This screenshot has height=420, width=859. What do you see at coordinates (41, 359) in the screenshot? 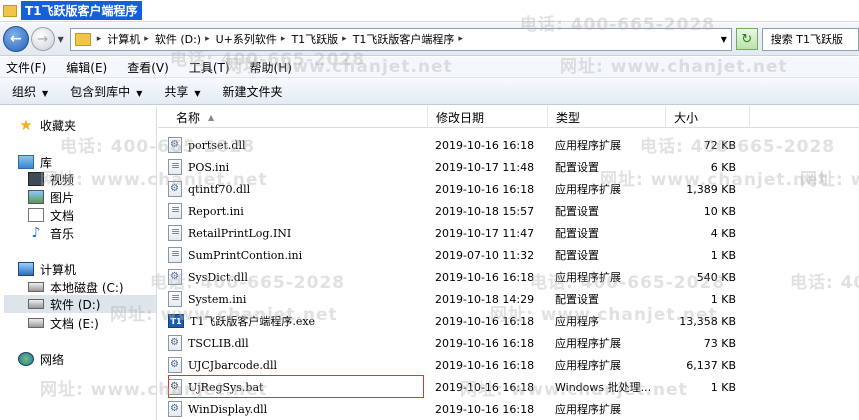
I see `nav-network: 网络` at bounding box center [41, 359].